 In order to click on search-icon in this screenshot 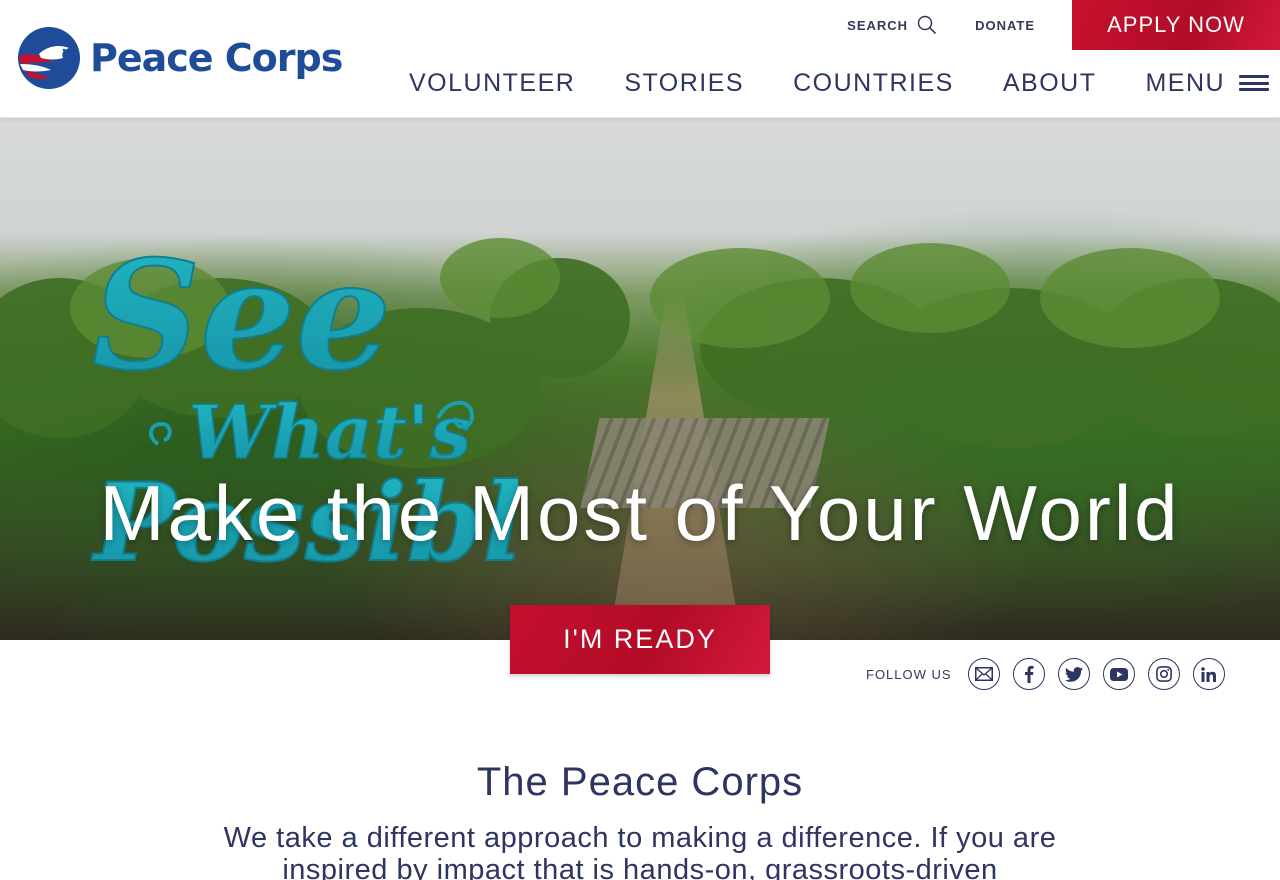, I will do `click(927, 25)`.